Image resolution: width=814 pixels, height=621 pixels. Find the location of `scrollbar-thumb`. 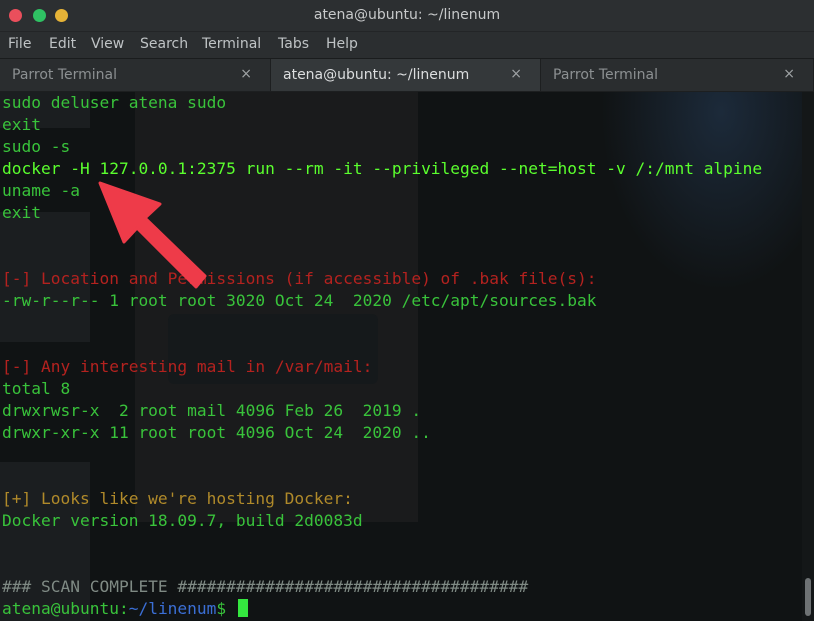

scrollbar-thumb is located at coordinates (808, 597).